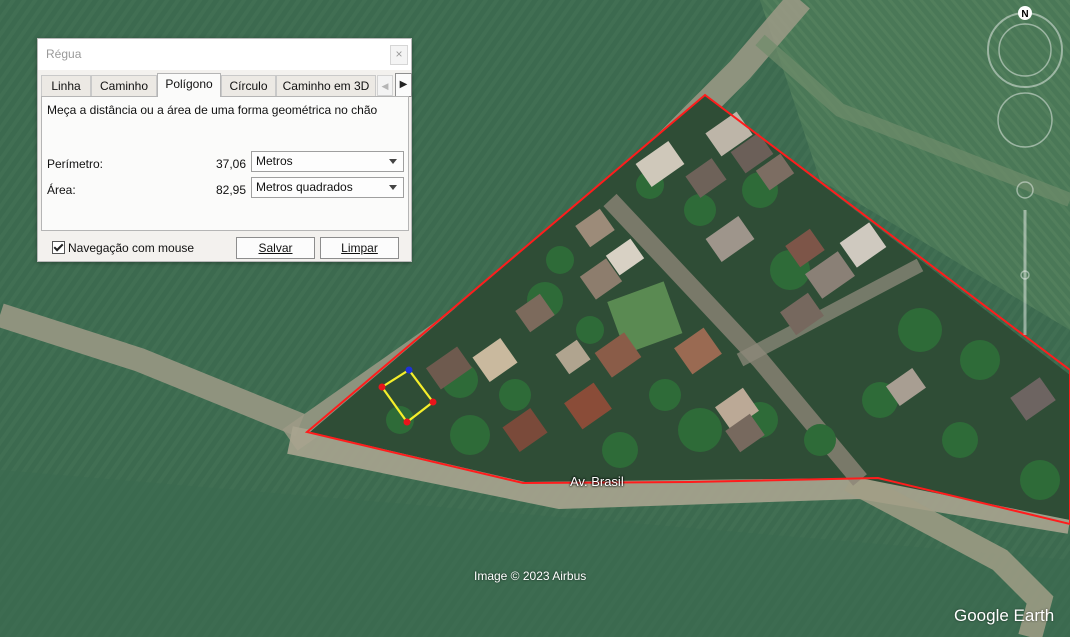 This screenshot has width=1070, height=637. What do you see at coordinates (224, 54) in the screenshot?
I see `dialog-titlebar: Régua ×` at bounding box center [224, 54].